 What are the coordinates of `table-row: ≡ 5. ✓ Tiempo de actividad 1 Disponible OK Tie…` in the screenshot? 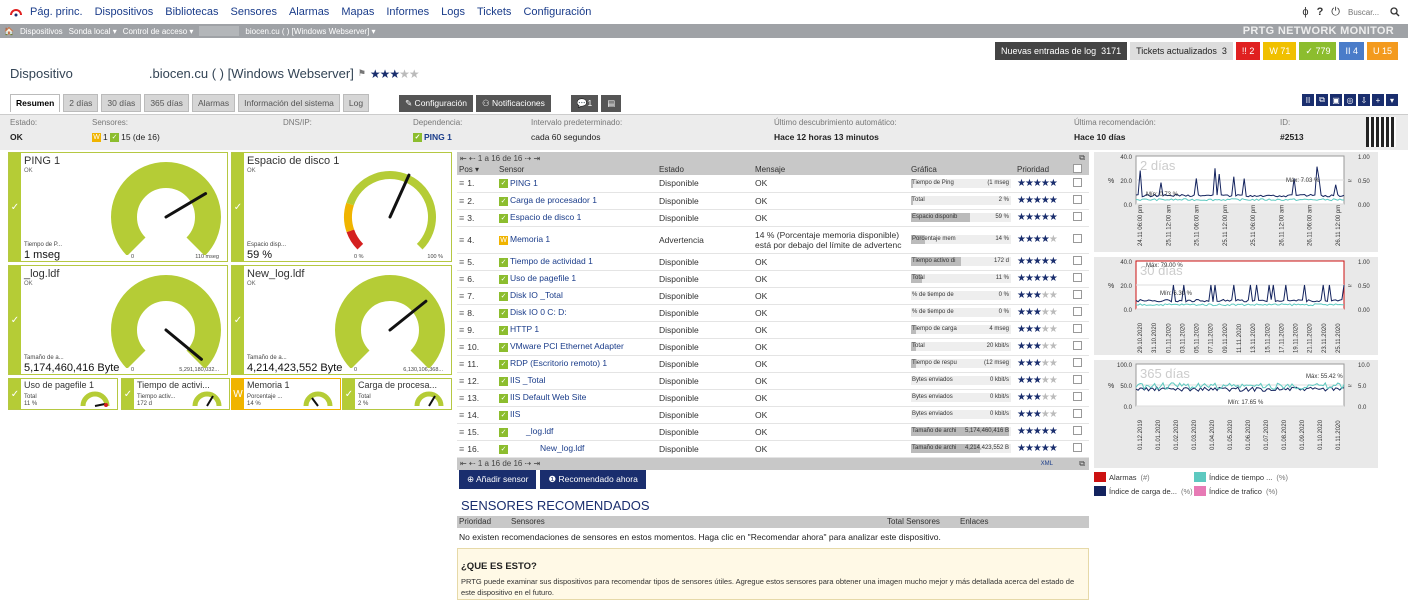 It's located at (773, 262).